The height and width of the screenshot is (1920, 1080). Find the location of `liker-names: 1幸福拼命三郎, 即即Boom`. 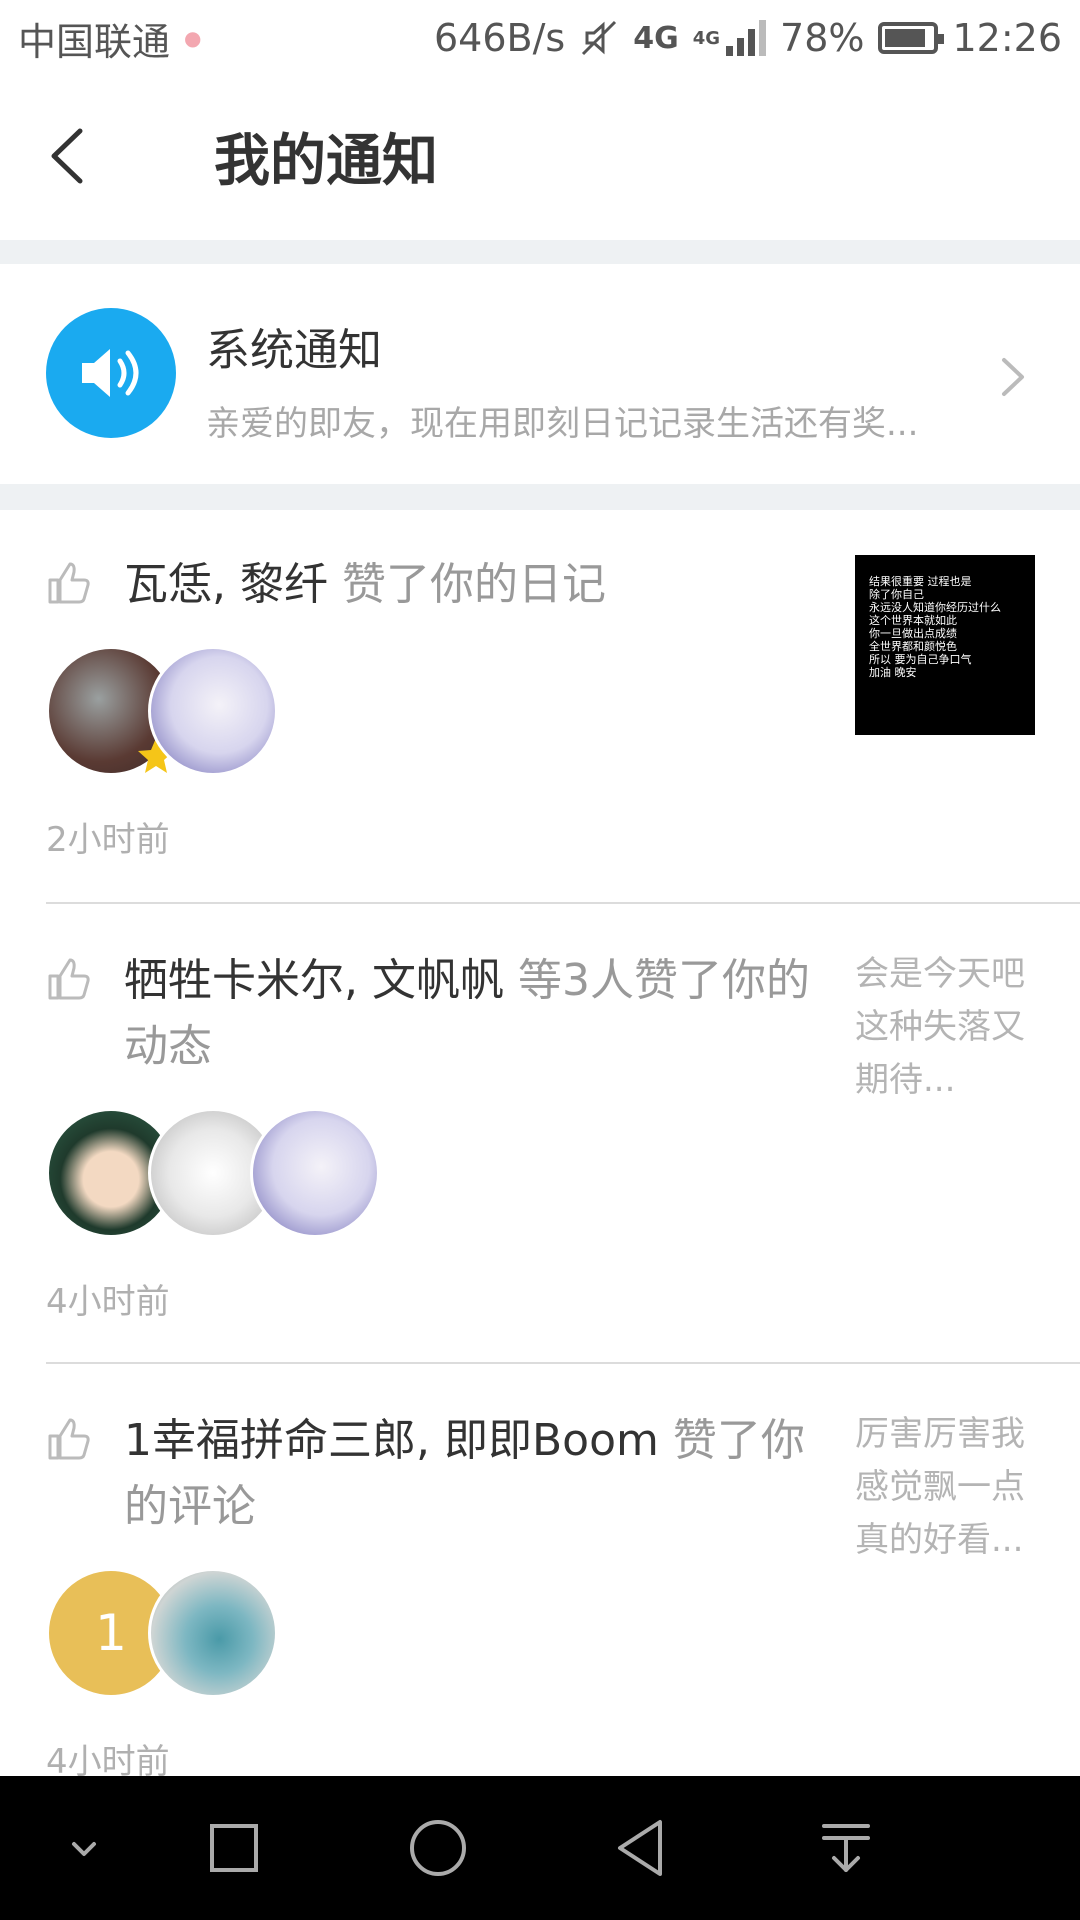

liker-names: 1幸福拼命三郎, 即即Boom is located at coordinates (391, 1440).